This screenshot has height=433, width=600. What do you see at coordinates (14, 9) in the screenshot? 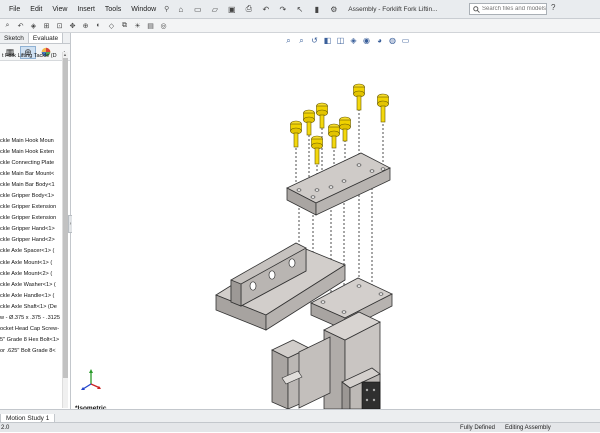
I see `menu-file: File` at bounding box center [14, 9].